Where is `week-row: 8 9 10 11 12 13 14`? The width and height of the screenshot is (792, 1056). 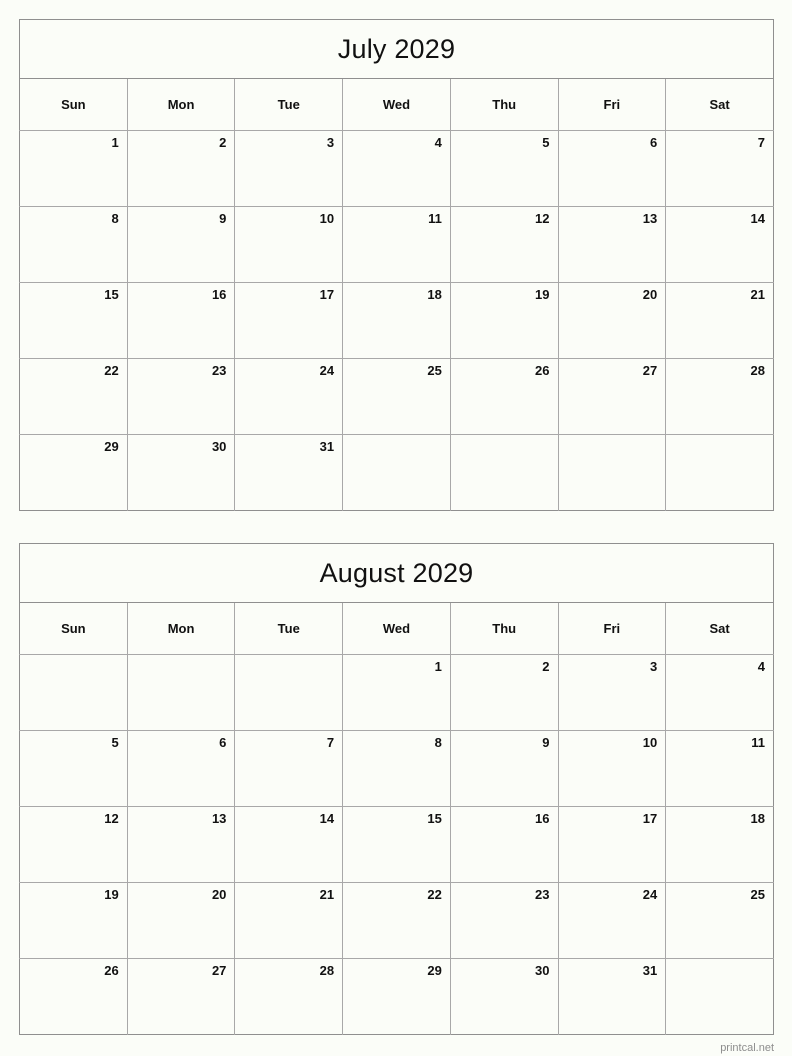 week-row: 8 9 10 11 12 13 14 is located at coordinates (396, 244).